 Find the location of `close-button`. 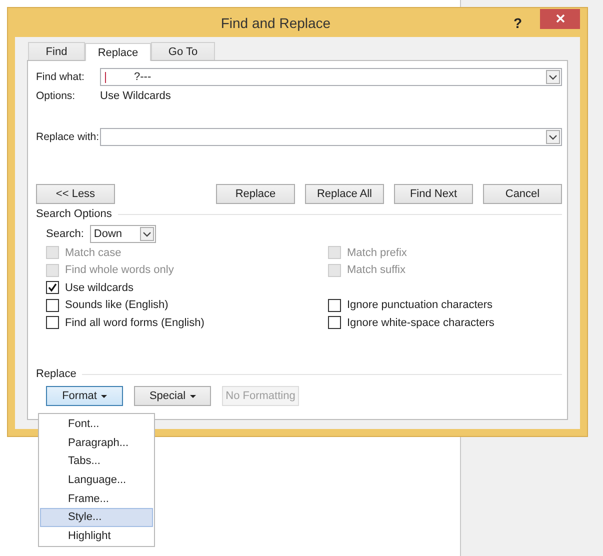

close-button is located at coordinates (560, 18).